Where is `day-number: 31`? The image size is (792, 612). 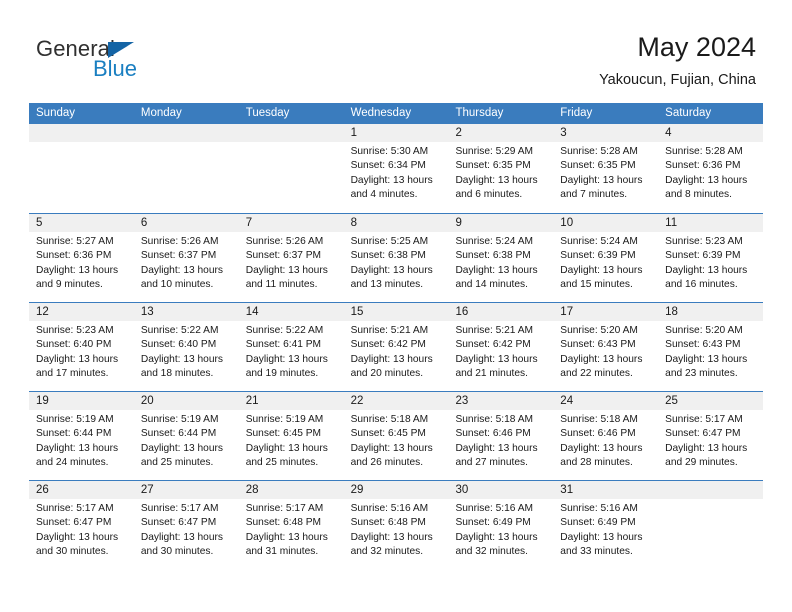 day-number: 31 is located at coordinates (567, 490).